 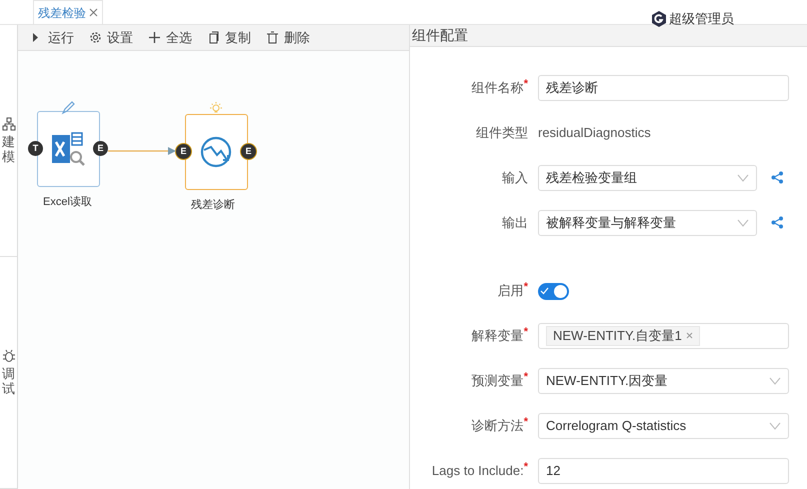 What do you see at coordinates (8, 381) in the screenshot?
I see `sidebar-item: 调试` at bounding box center [8, 381].